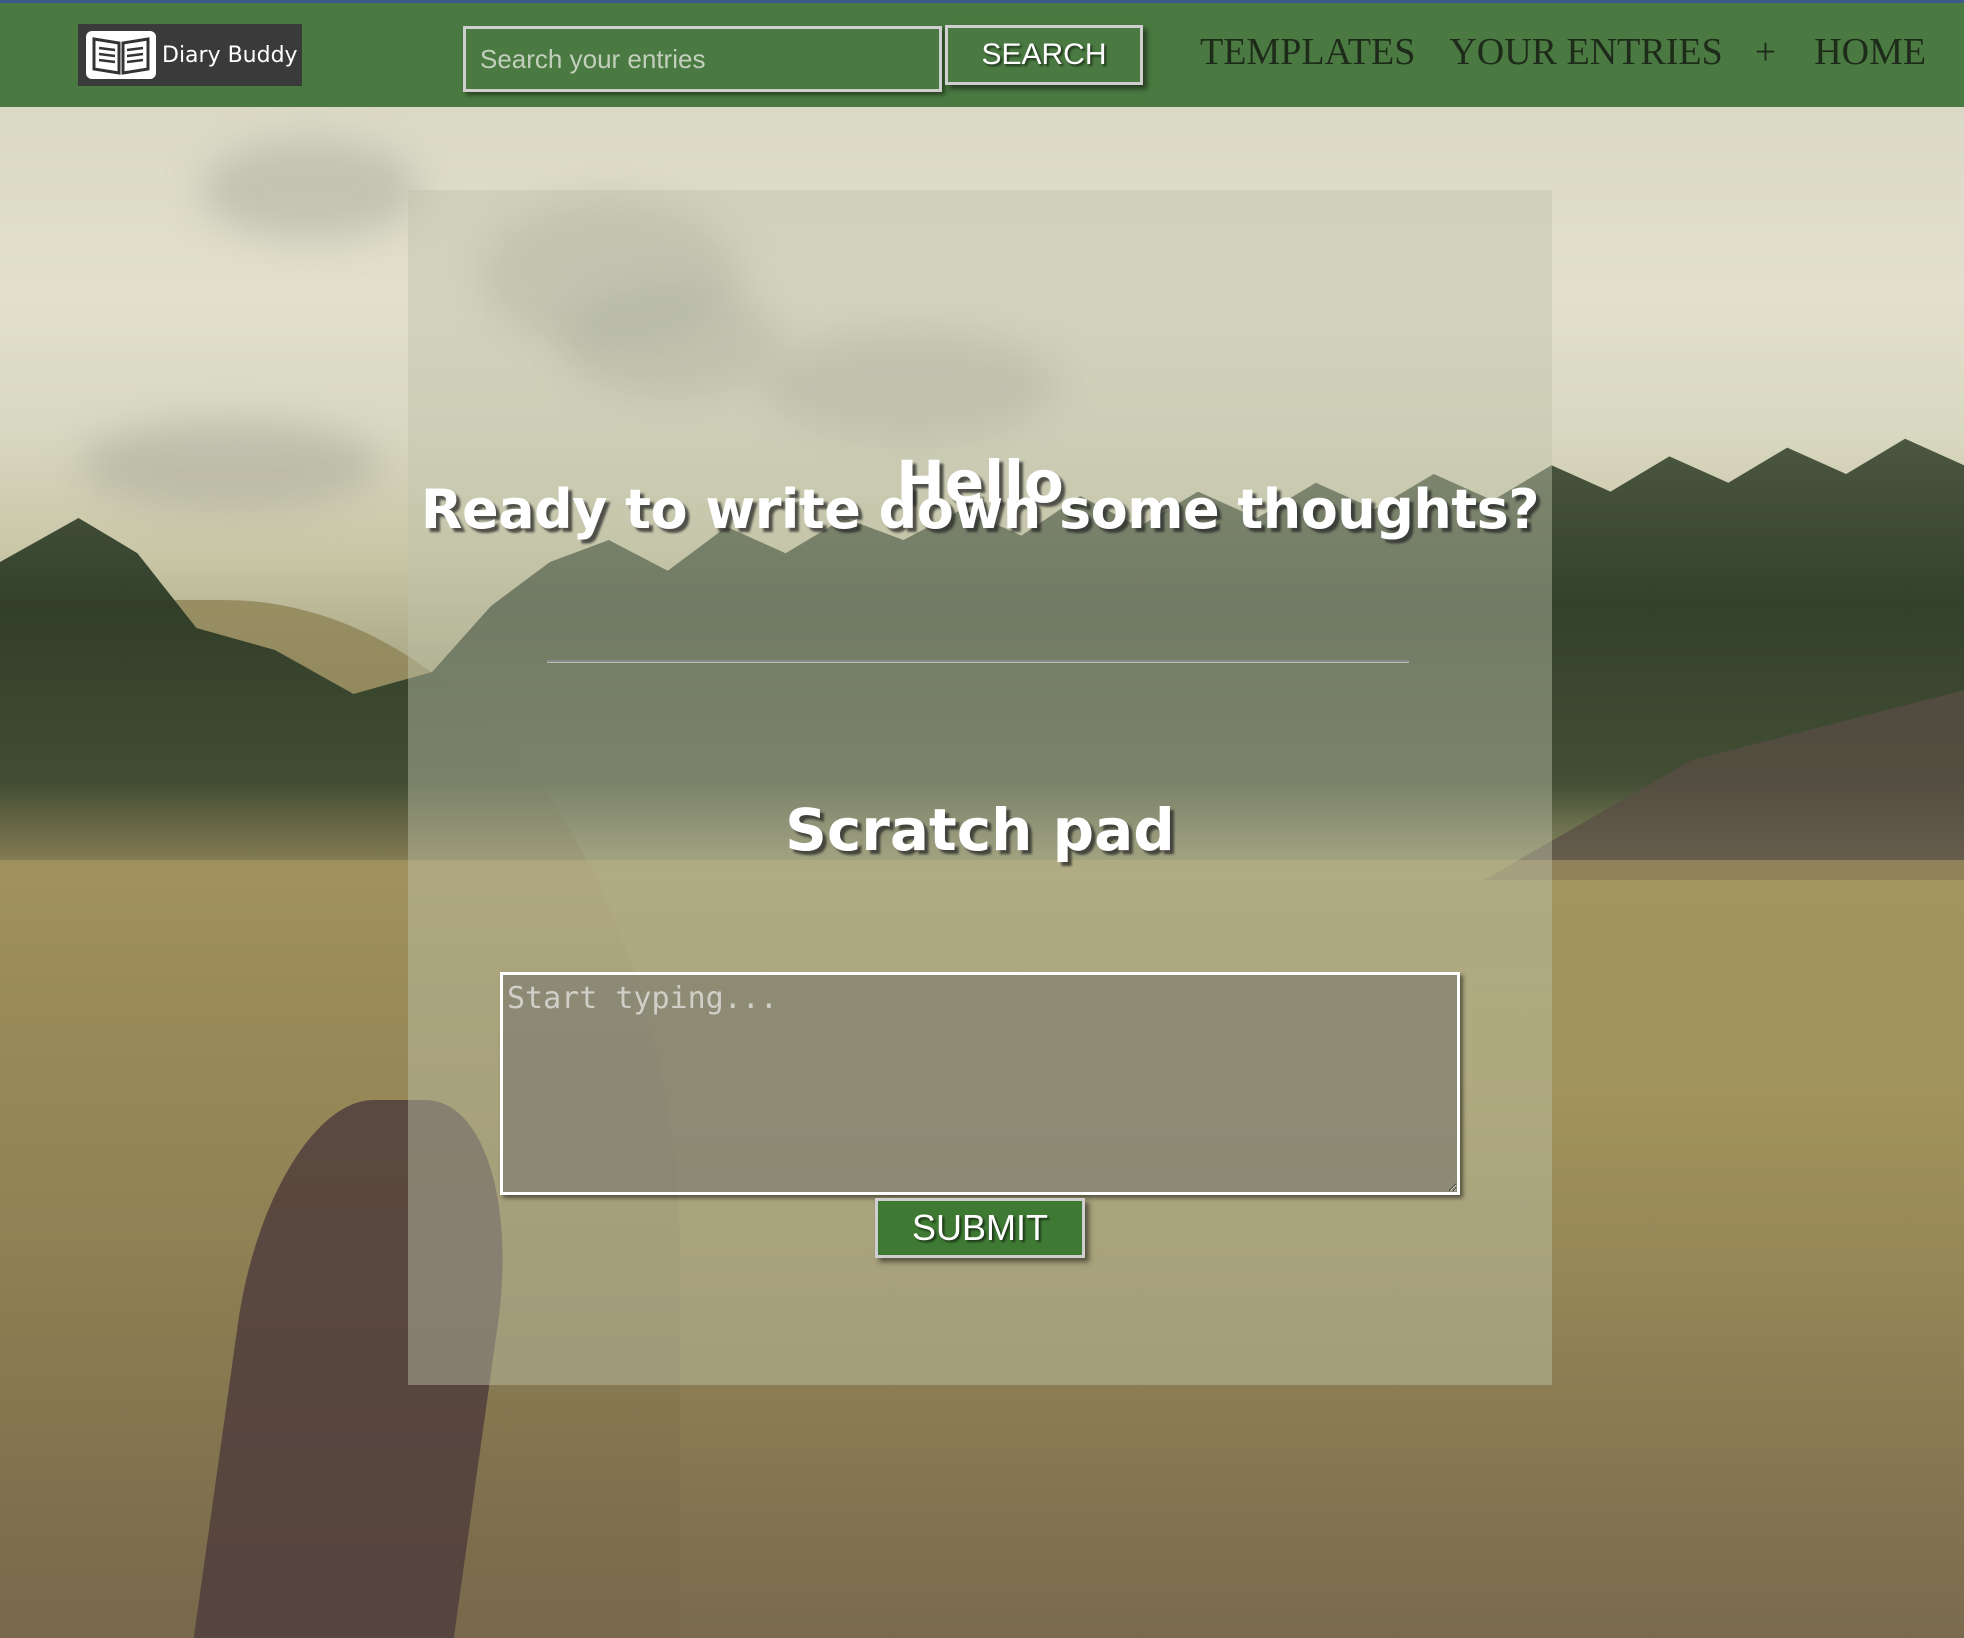 The width and height of the screenshot is (1964, 1638). I want to click on brand-name: Diary Buddy, so click(230, 55).